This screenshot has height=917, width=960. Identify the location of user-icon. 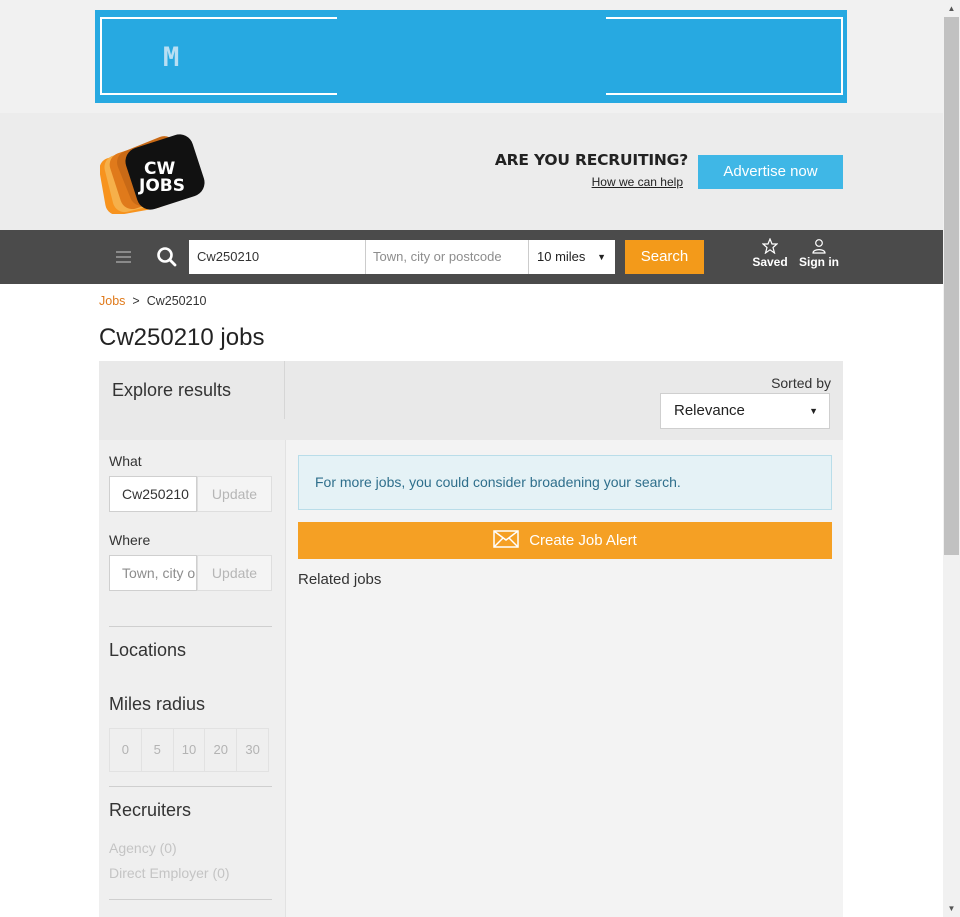
(819, 246).